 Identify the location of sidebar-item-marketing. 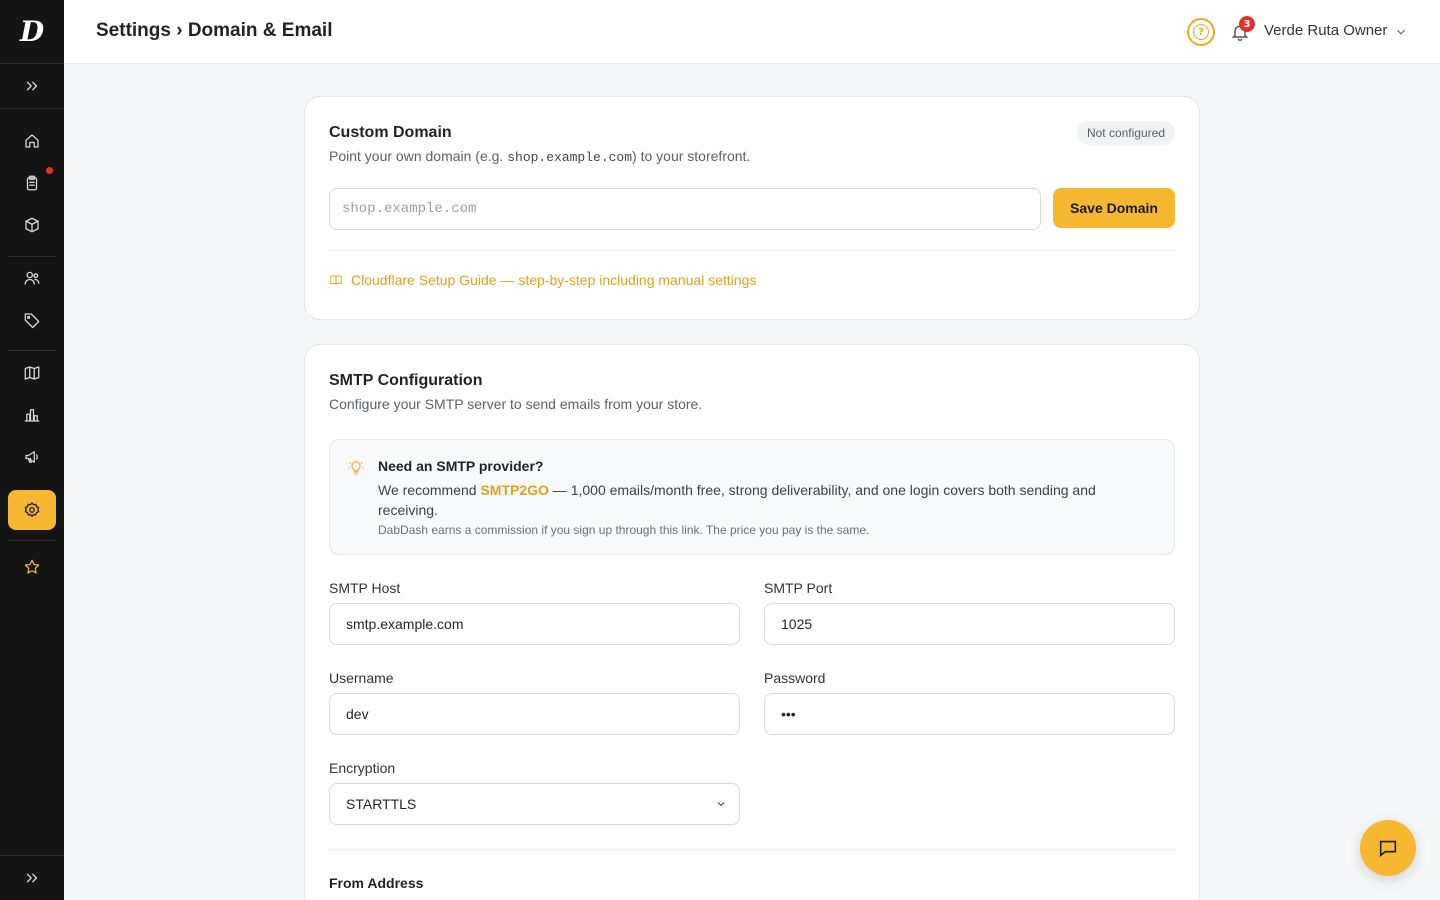
(32, 457).